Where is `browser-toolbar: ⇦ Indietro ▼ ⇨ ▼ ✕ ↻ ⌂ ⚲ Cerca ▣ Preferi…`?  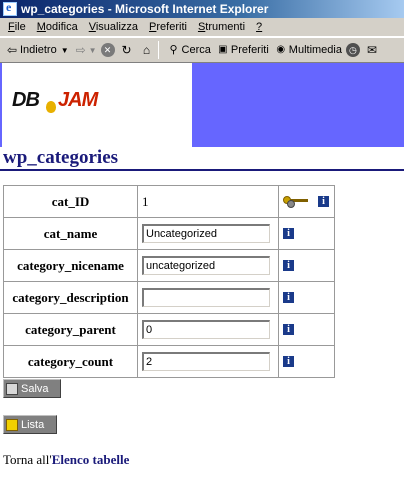
browser-toolbar: ⇦ Indietro ▼ ⇨ ▼ ✕ ↻ ⌂ ⚲ Cerca ▣ Preferi… is located at coordinates (202, 50).